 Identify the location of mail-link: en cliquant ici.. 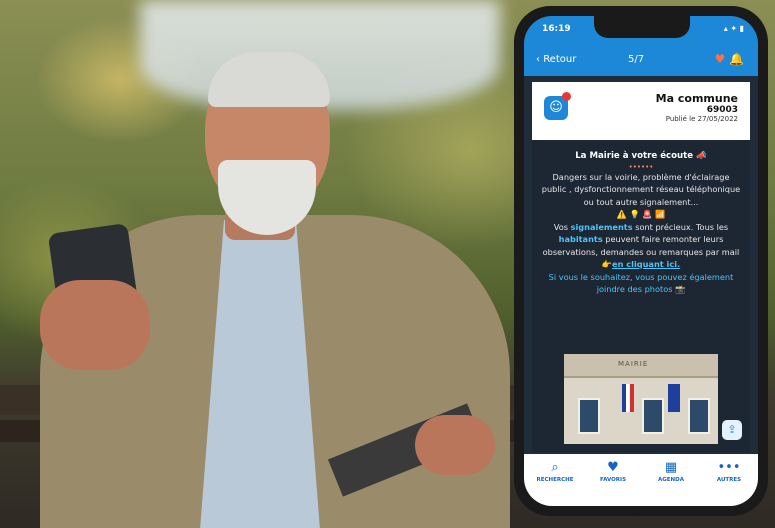
(646, 264).